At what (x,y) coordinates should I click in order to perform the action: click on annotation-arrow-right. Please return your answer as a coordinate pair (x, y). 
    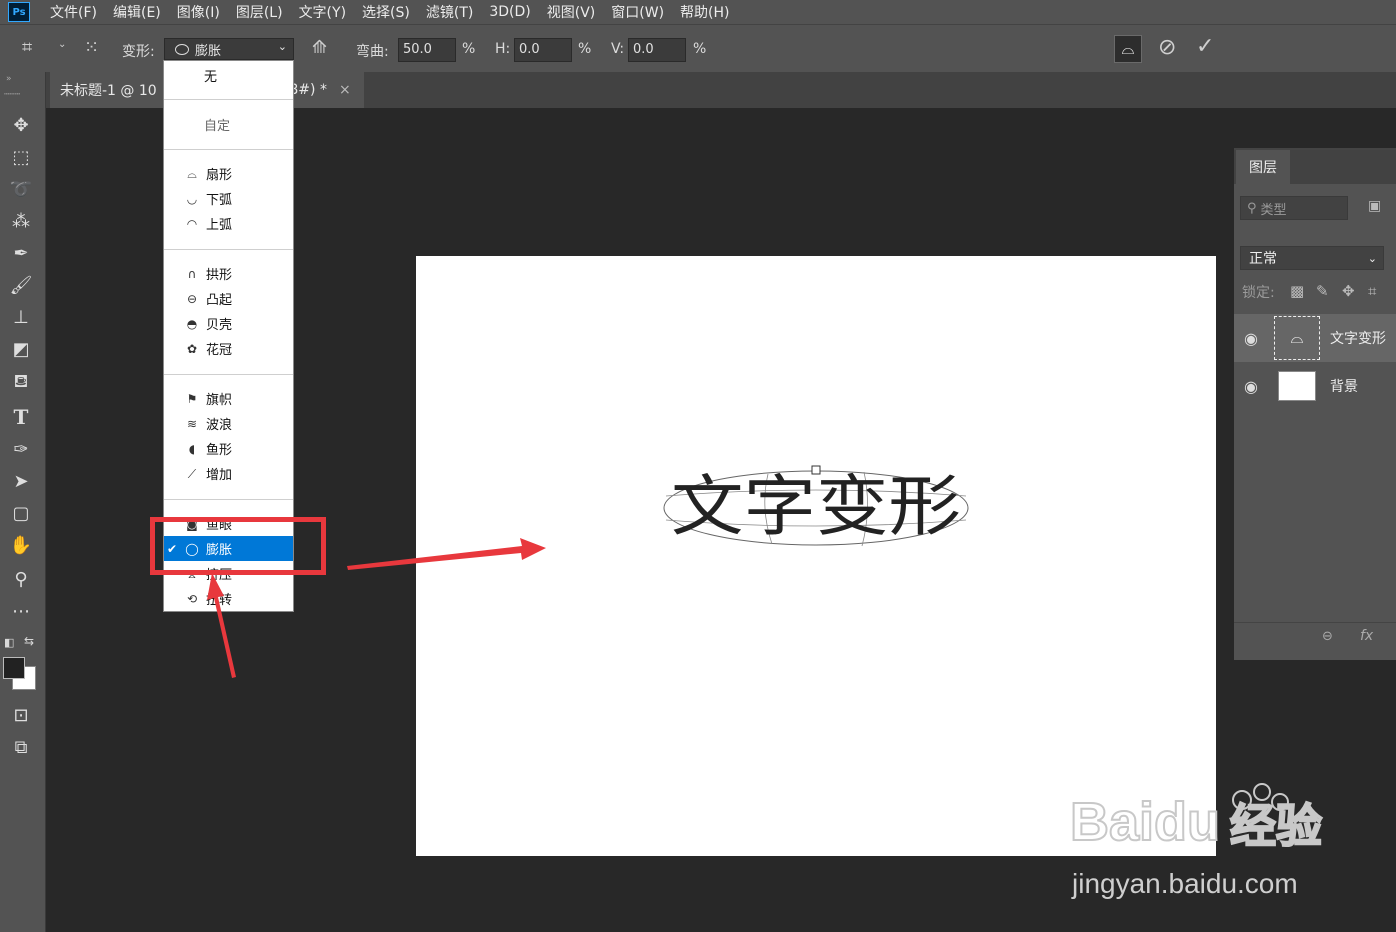
    Looking at the image, I should click on (446, 554).